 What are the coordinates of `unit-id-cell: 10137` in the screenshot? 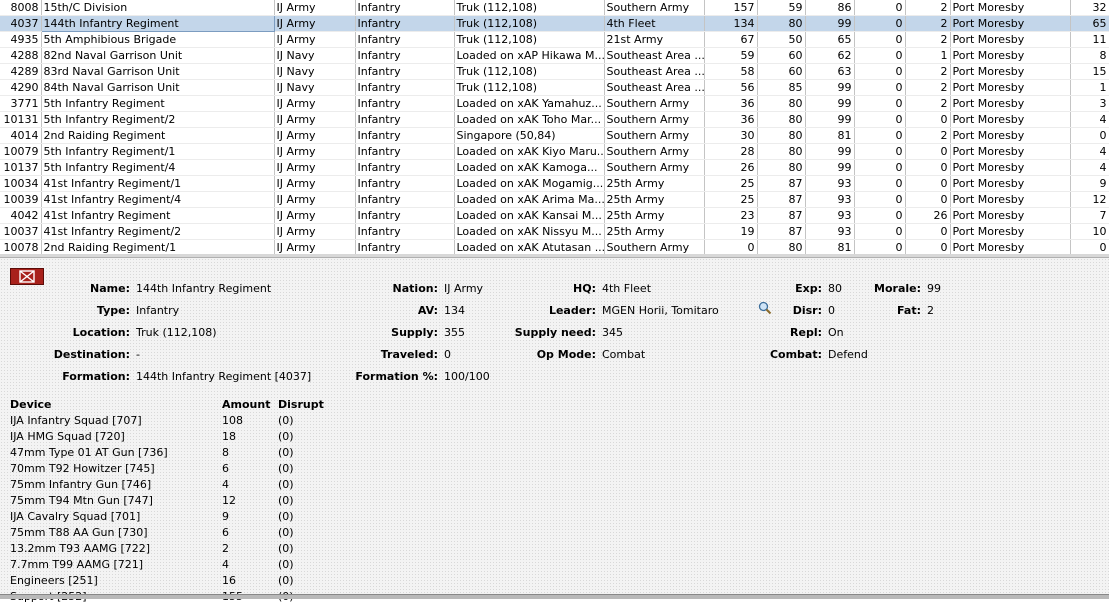 It's located at (21, 167).